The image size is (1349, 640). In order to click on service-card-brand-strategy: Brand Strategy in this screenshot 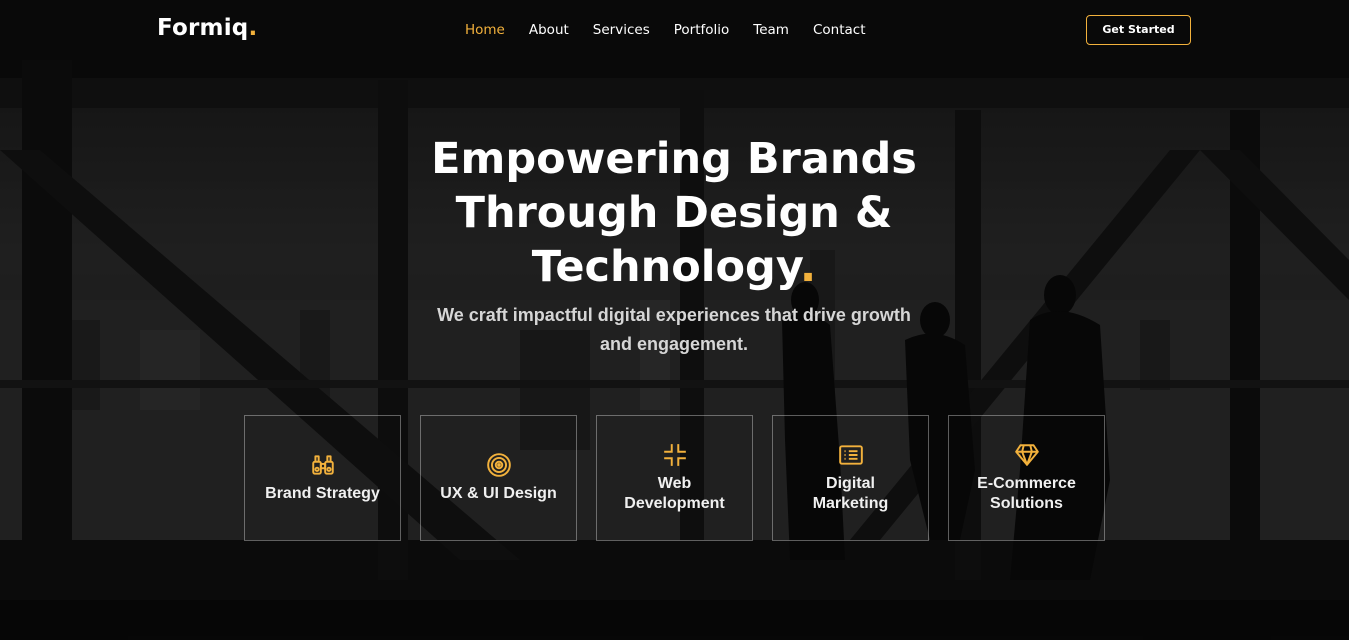, I will do `click(322, 478)`.